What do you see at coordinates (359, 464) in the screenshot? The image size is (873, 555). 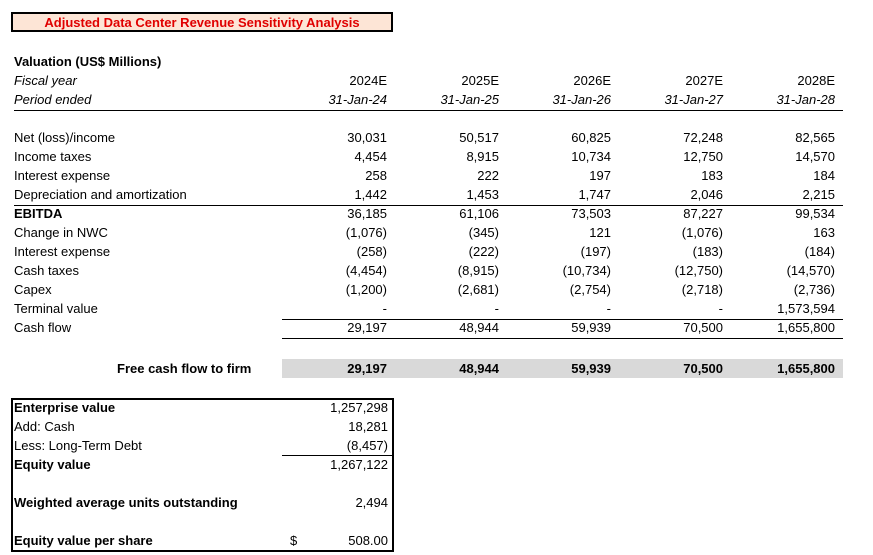 I see `equity-value: 1,267,122` at bounding box center [359, 464].